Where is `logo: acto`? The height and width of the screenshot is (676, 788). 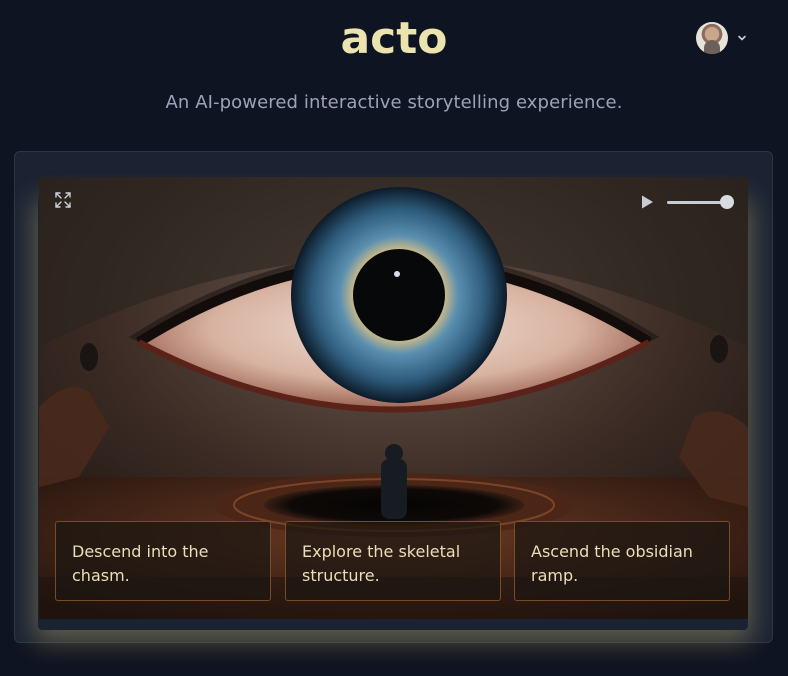 logo: acto is located at coordinates (394, 39).